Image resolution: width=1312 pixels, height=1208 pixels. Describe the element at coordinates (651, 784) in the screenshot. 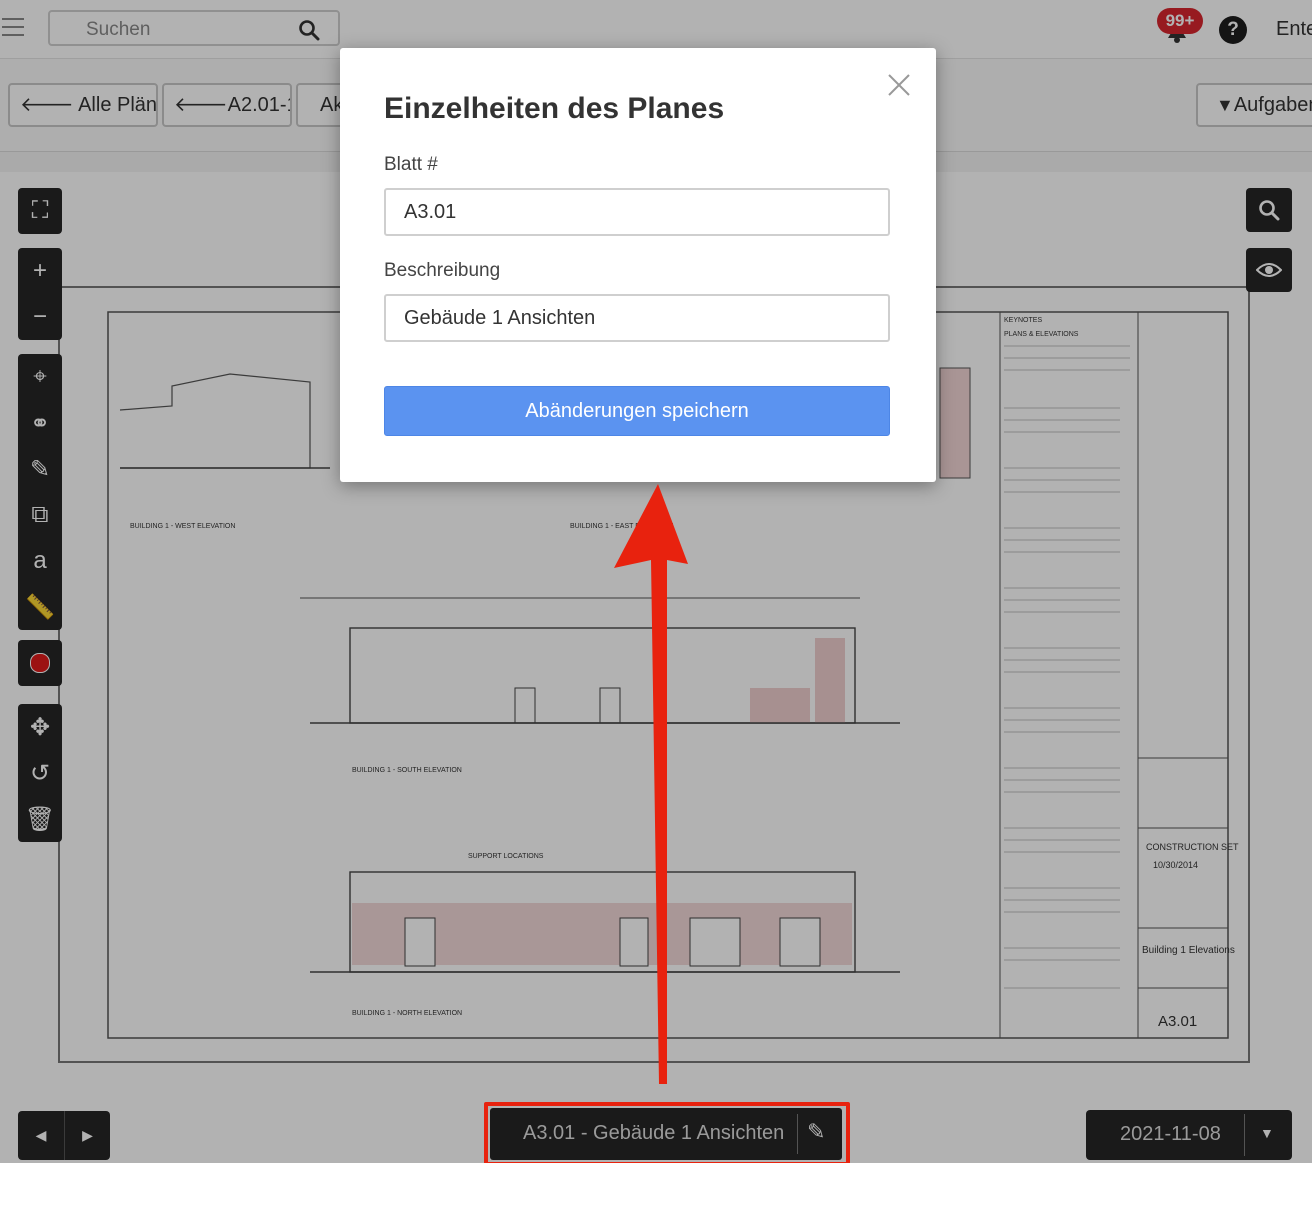

I see `annotation-arrow` at that location.